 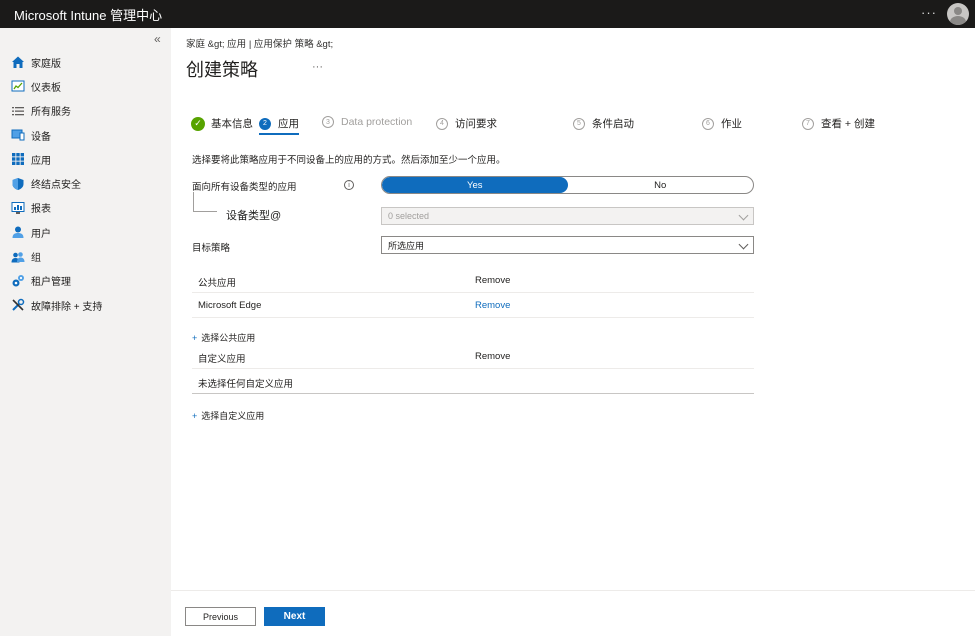 What do you see at coordinates (51, 283) in the screenshot?
I see `sidebar-item-label: 租户管理` at bounding box center [51, 283].